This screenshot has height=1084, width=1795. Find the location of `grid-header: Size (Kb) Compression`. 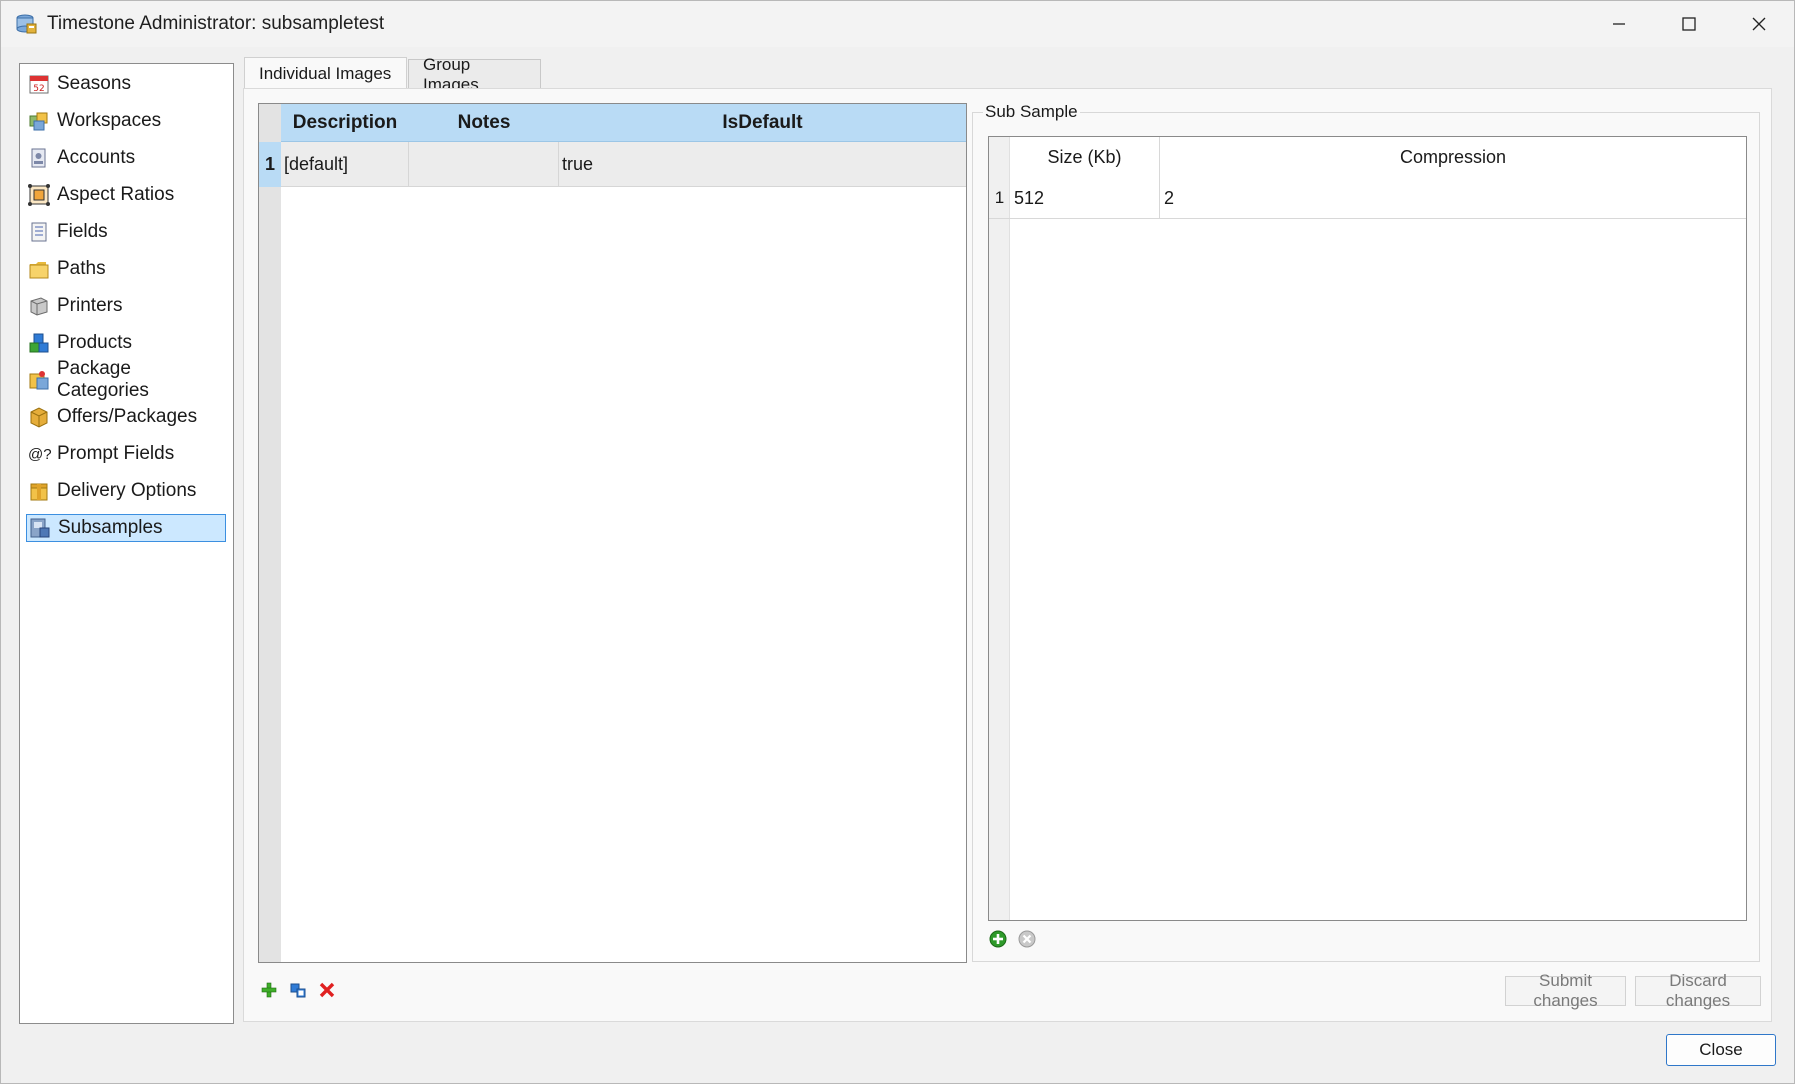

grid-header: Size (Kb) Compression is located at coordinates (1367, 157).